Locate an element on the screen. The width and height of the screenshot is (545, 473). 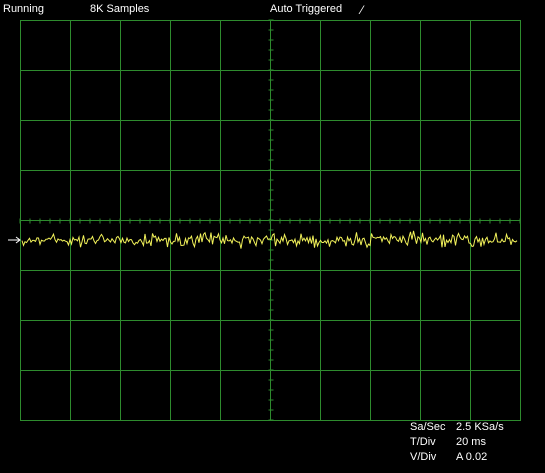
time-div-value: 20 ms is located at coordinates (471, 442).